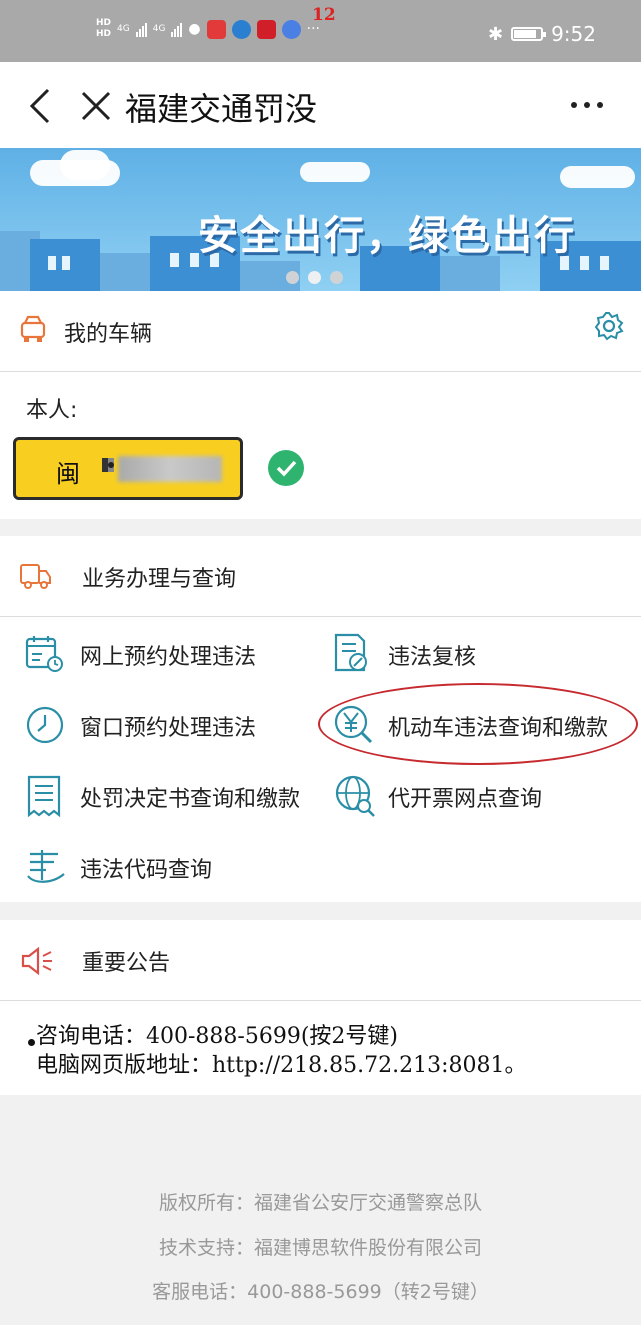 Image resolution: width=641 pixels, height=1325 pixels. What do you see at coordinates (478, 724) in the screenshot?
I see `highlight-annotation` at bounding box center [478, 724].